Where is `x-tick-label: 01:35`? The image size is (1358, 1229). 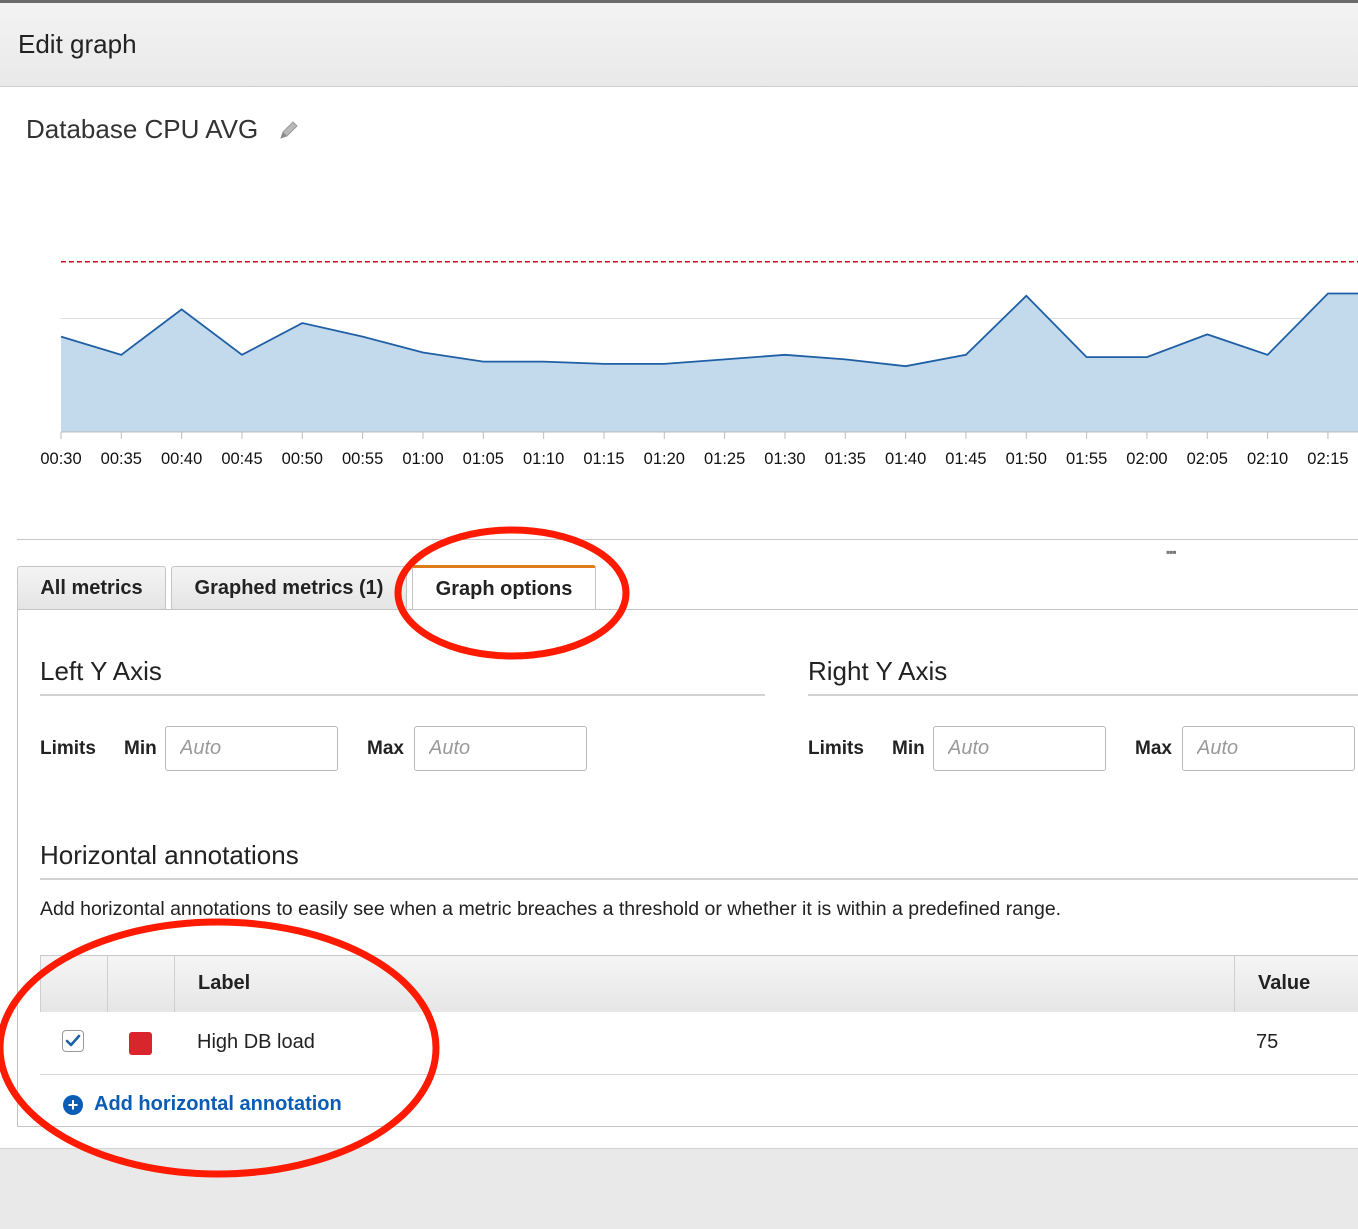
x-tick-label: 01:35 is located at coordinates (845, 459).